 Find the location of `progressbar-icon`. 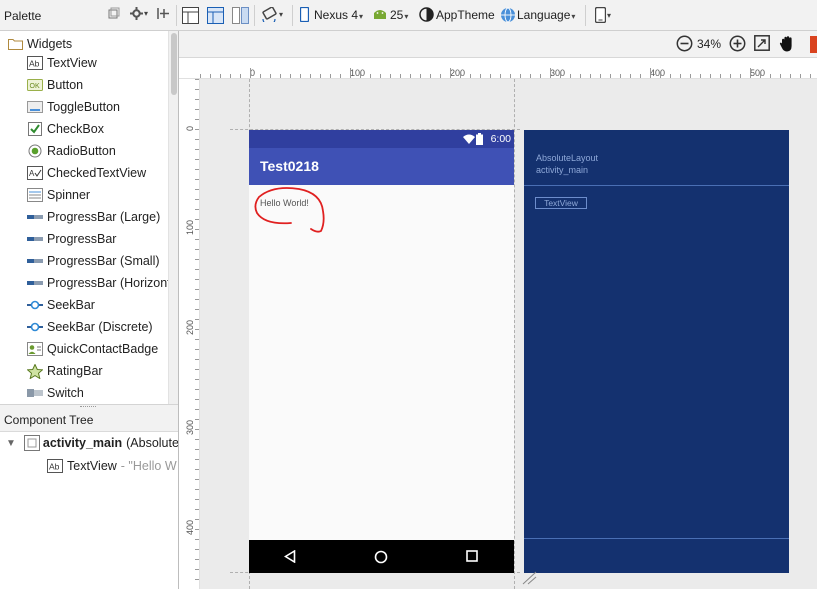

progressbar-icon is located at coordinates (35, 239).